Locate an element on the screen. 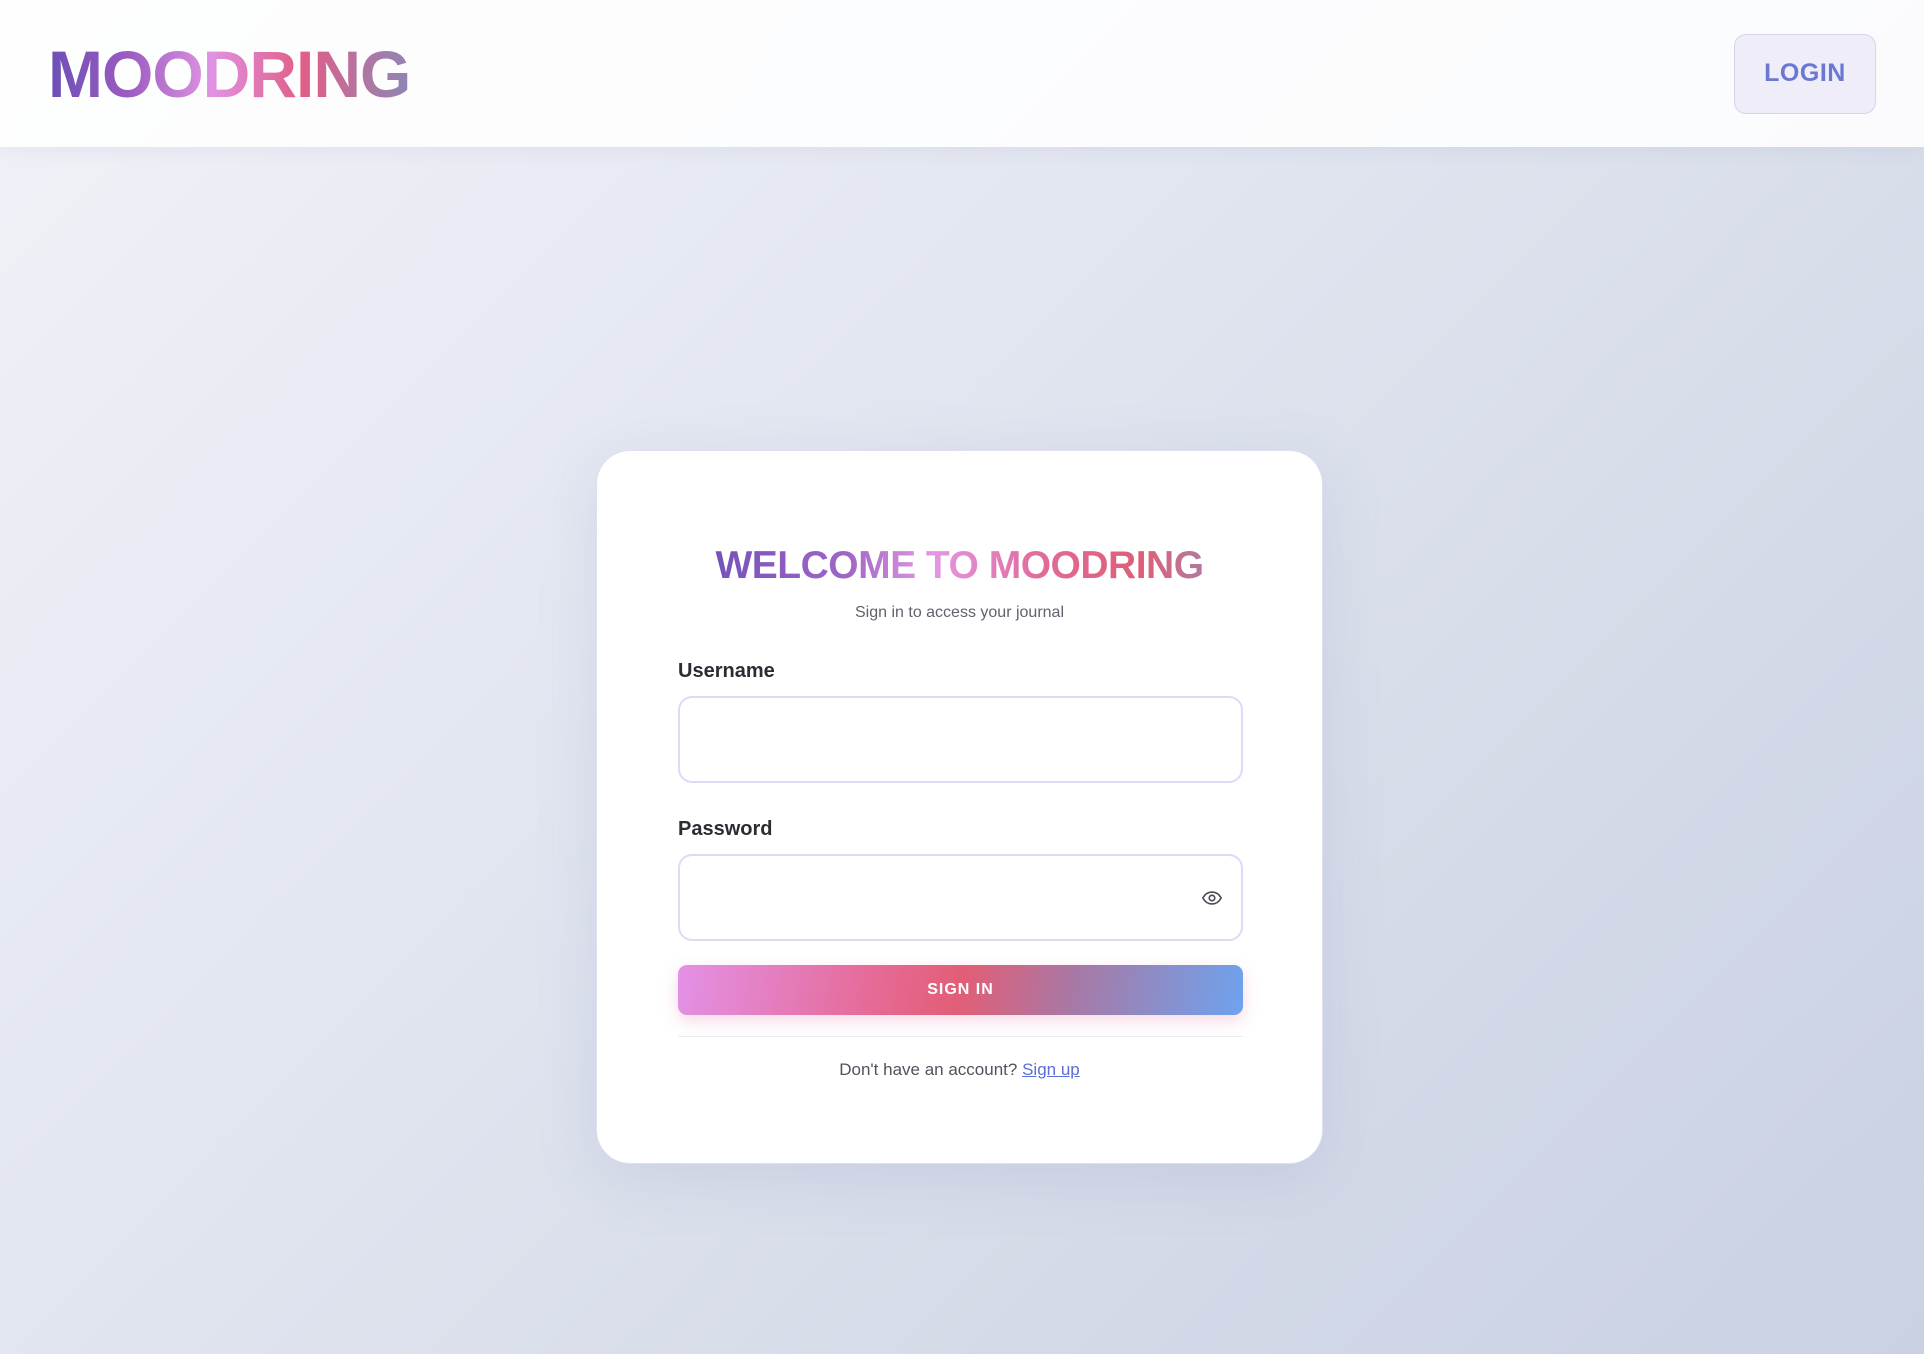  login-button: LOGIN is located at coordinates (1805, 73).